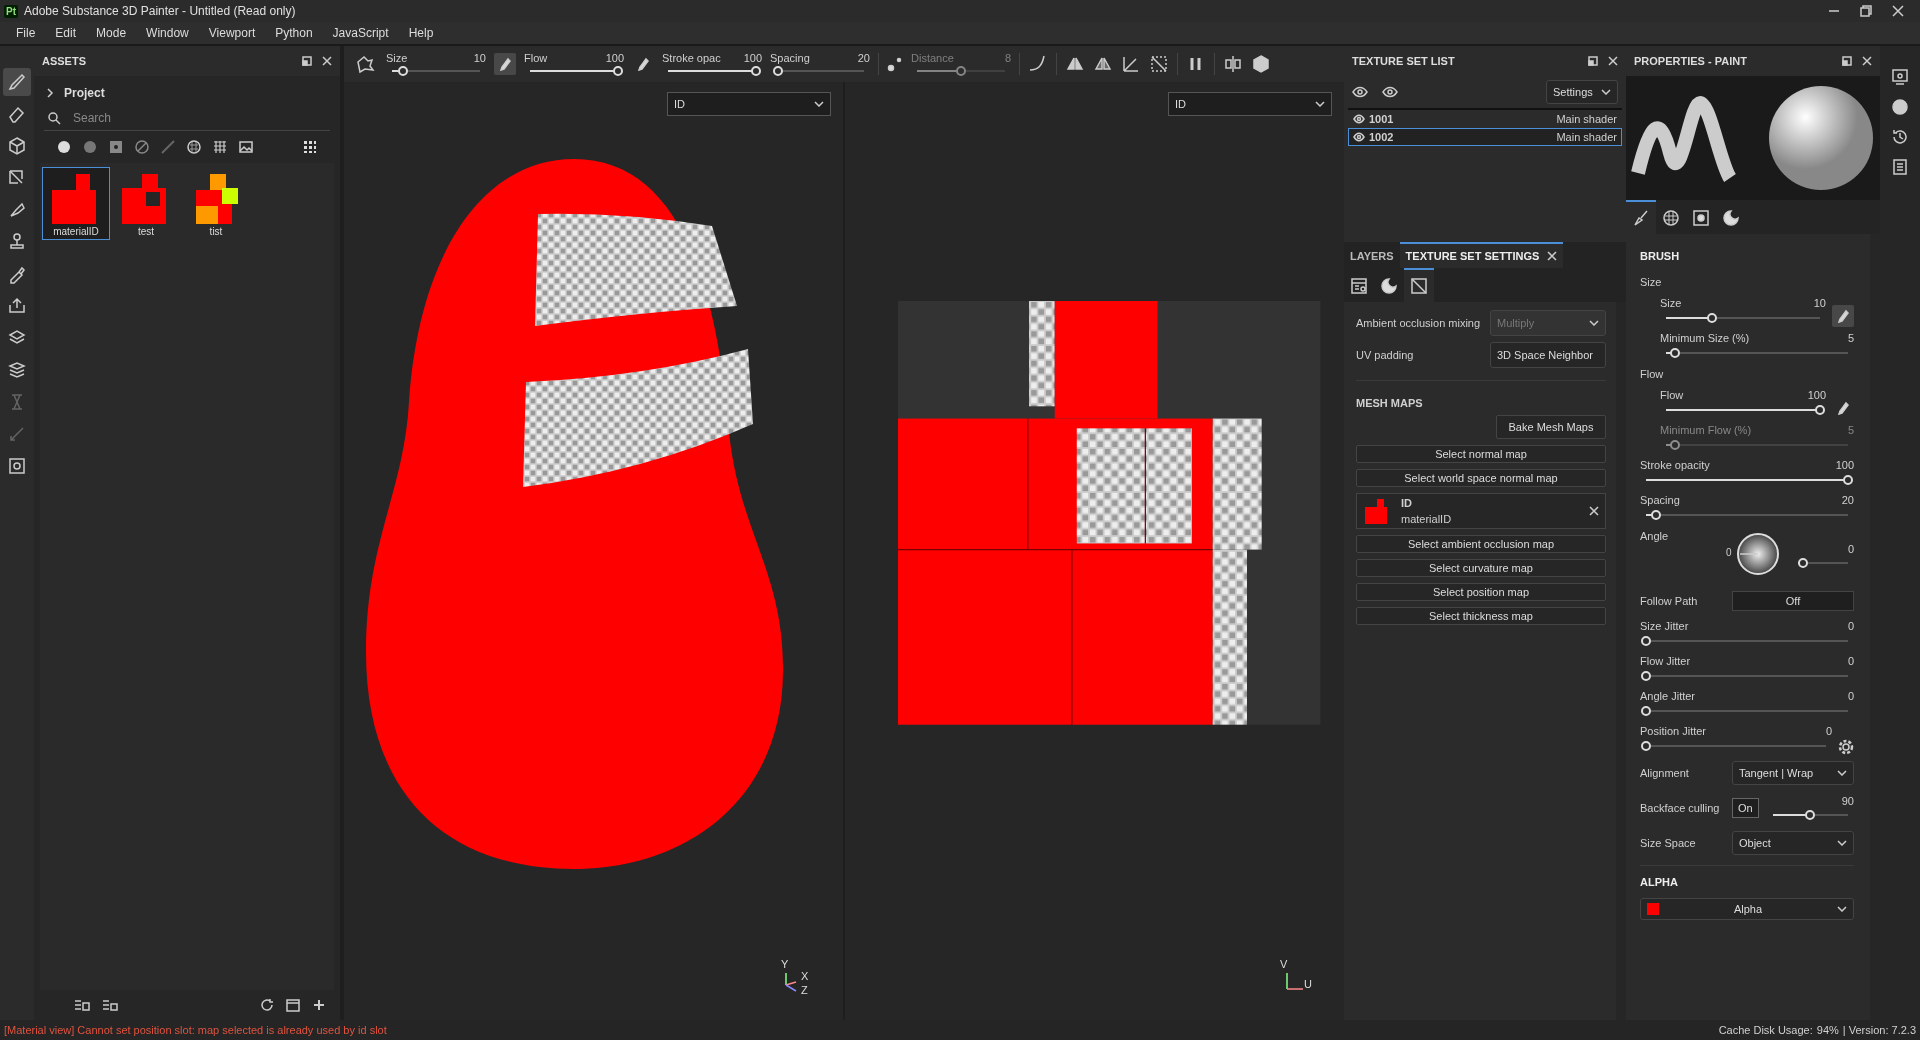  I want to click on alpha-dropdown: Alpha, so click(1747, 909).